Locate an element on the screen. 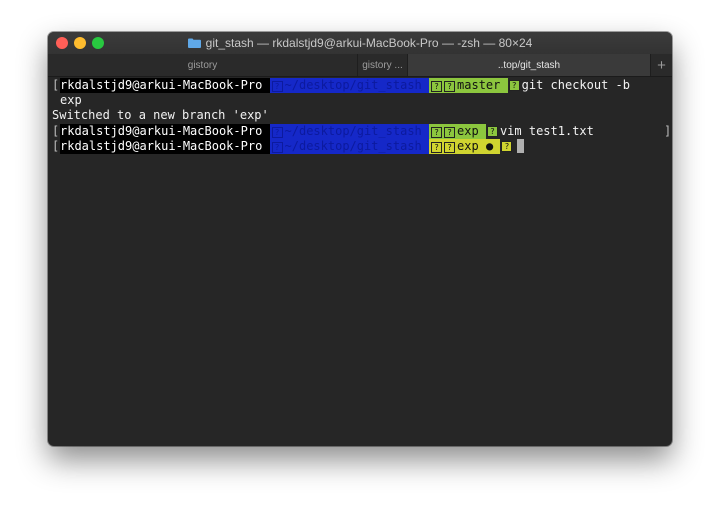 This screenshot has width=720, height=510. output-text: exp is located at coordinates (71, 100).